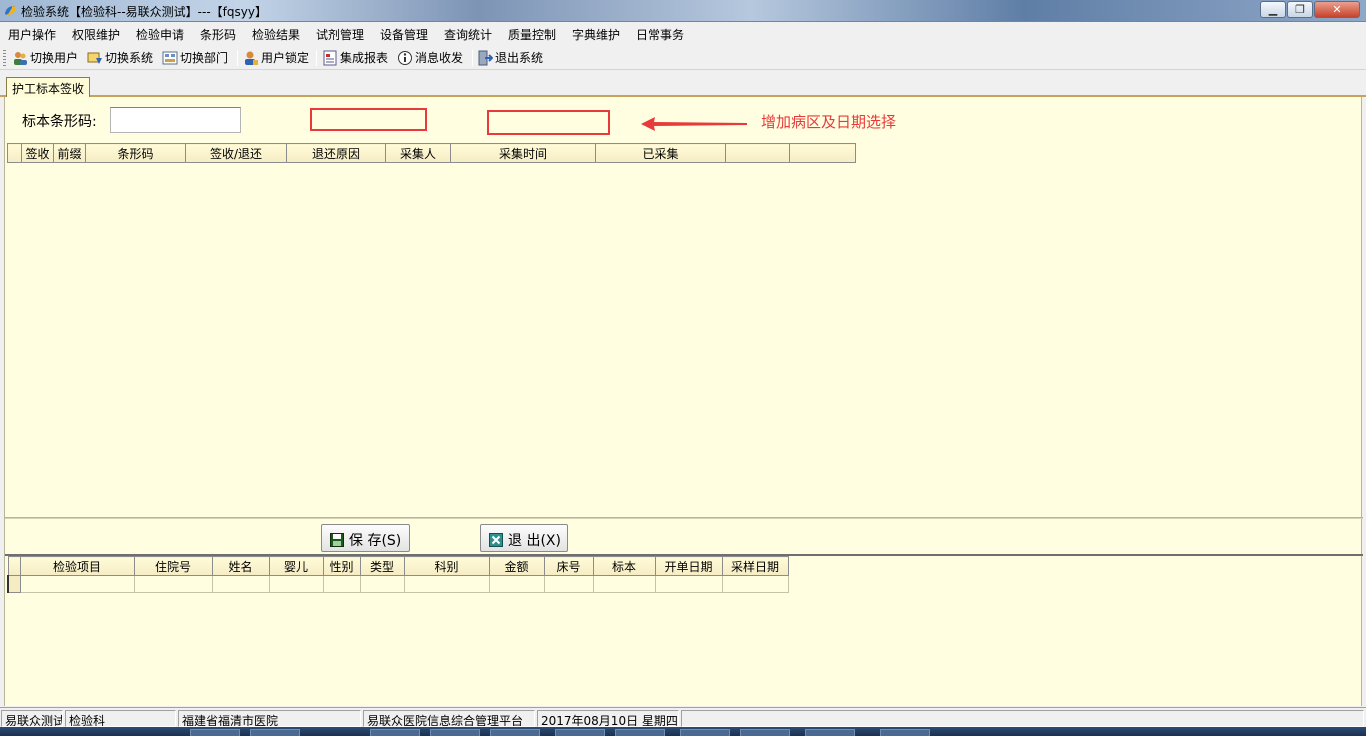 This screenshot has width=1366, height=736. What do you see at coordinates (276, 58) in the screenshot?
I see `user-lock-button: 用户锁定` at bounding box center [276, 58].